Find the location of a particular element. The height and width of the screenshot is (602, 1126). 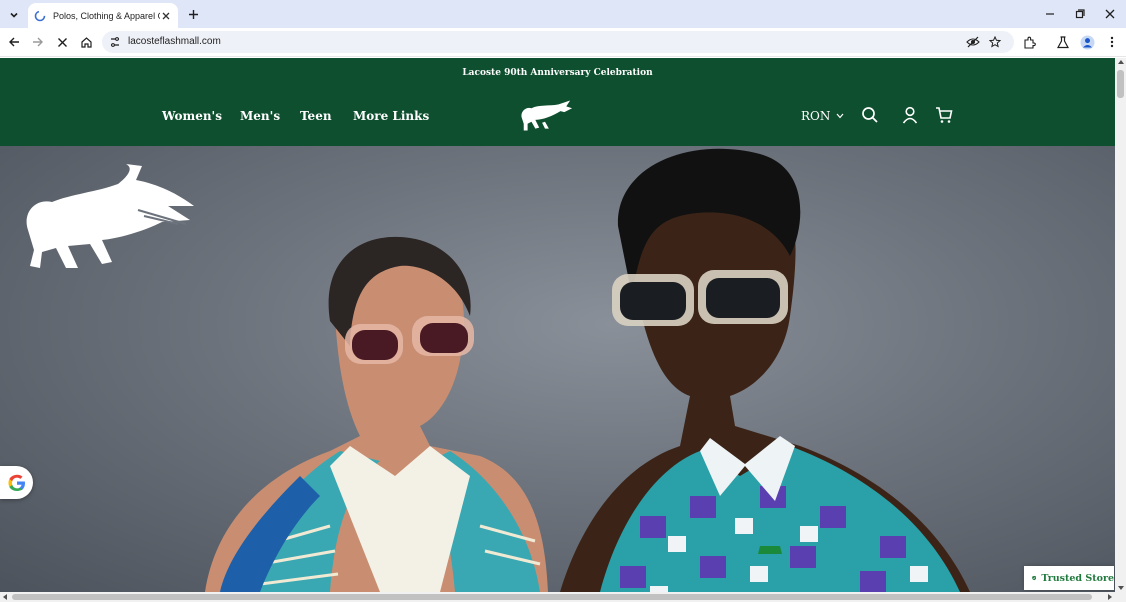

browser-tab-bar: Polos, Clothing & Apparel Online is located at coordinates (563, 14).